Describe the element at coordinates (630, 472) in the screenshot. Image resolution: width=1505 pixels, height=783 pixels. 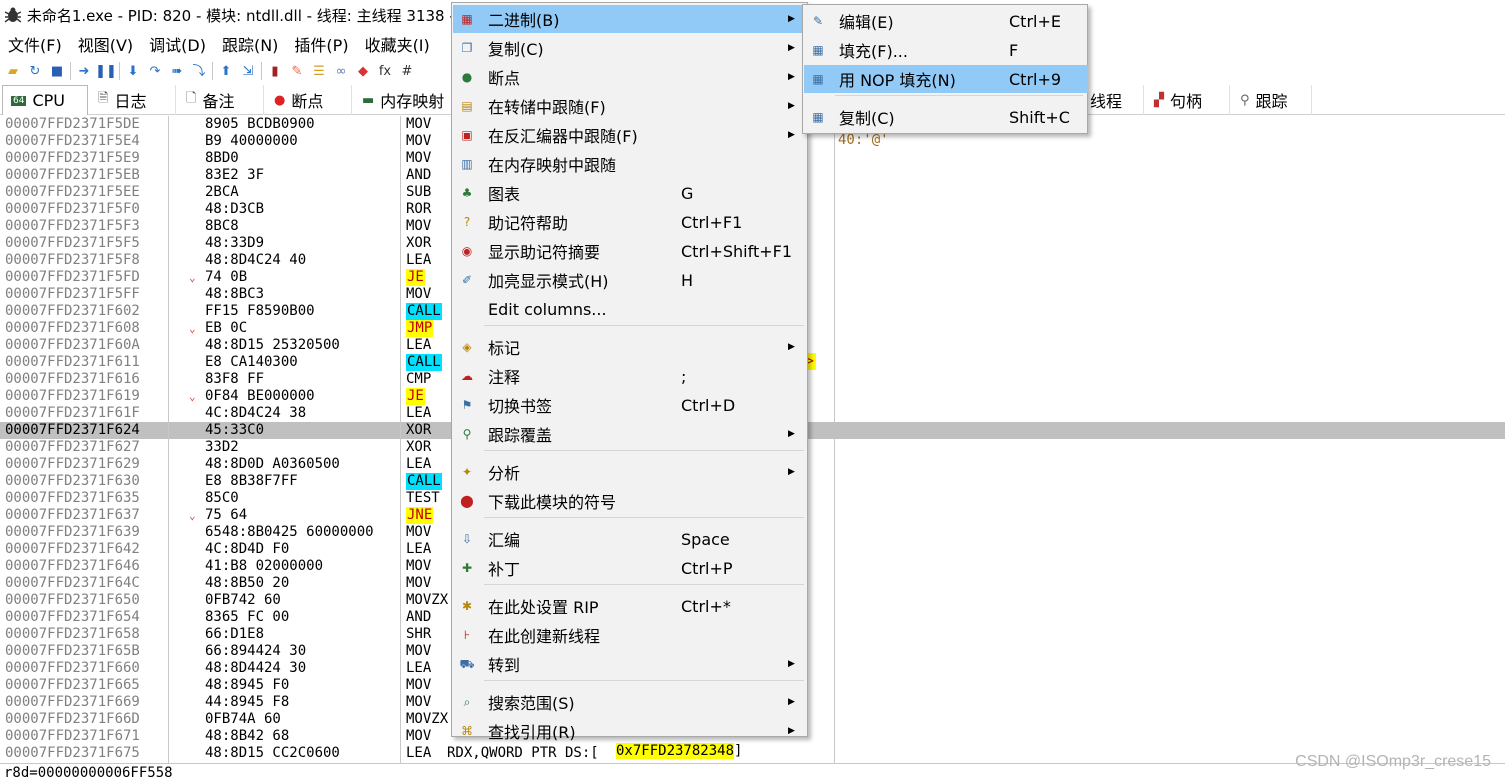
I see `menu-item-15: ✦ 分析 ▶` at that location.